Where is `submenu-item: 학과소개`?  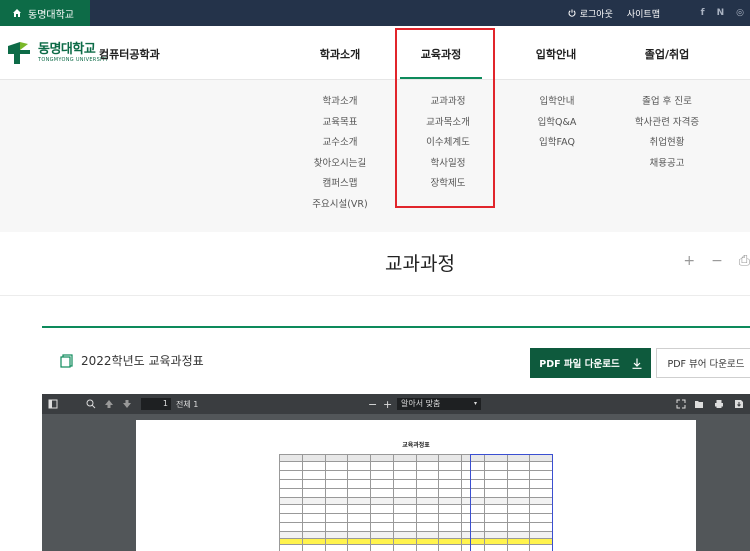 submenu-item: 학과소개 is located at coordinates (340, 106).